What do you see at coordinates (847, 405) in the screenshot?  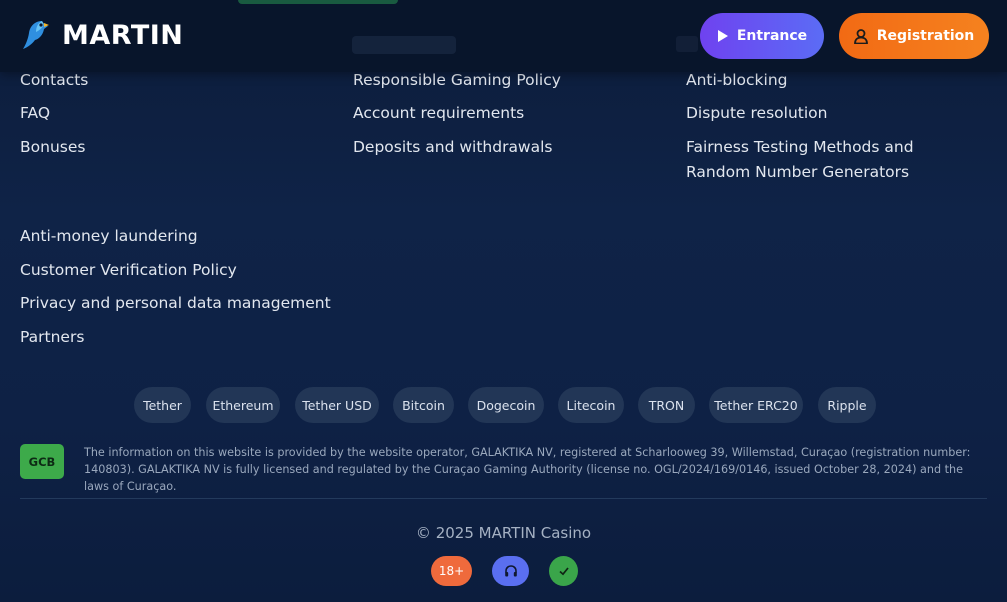 I see `payment-chip-ripple: Ripple` at bounding box center [847, 405].